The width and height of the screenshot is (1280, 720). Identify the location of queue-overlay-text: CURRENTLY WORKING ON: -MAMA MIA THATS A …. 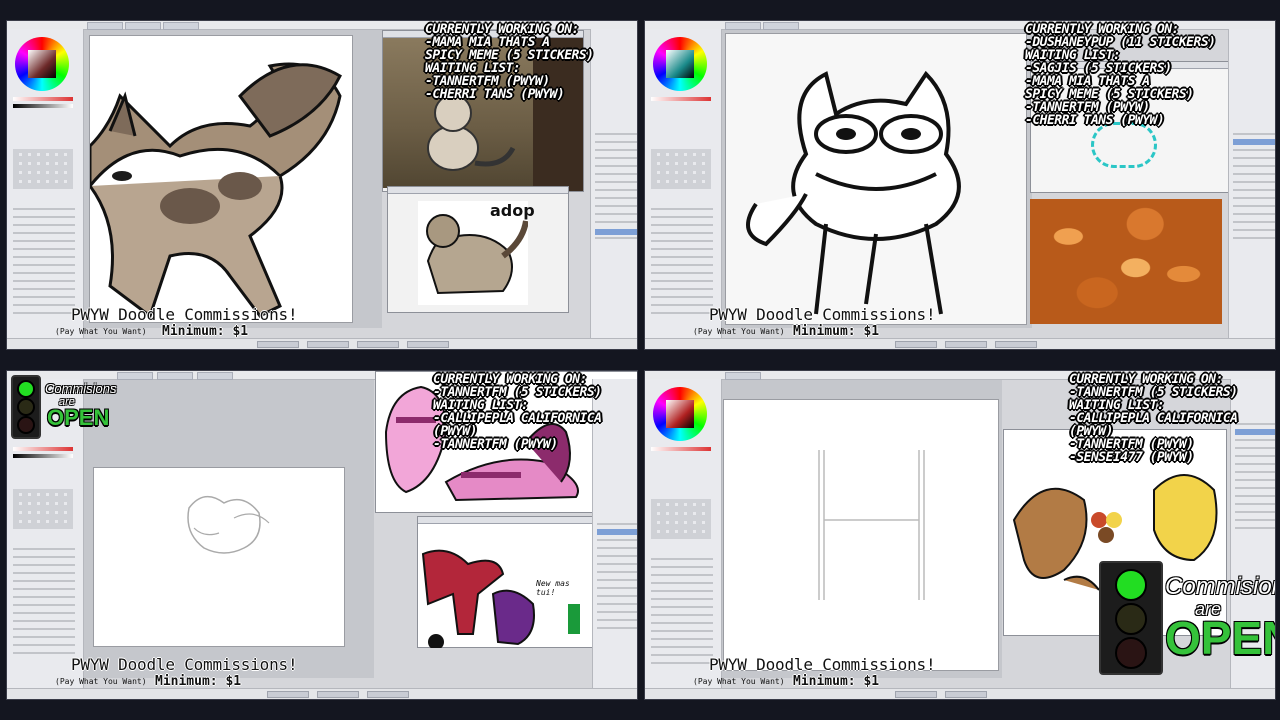
(509, 62).